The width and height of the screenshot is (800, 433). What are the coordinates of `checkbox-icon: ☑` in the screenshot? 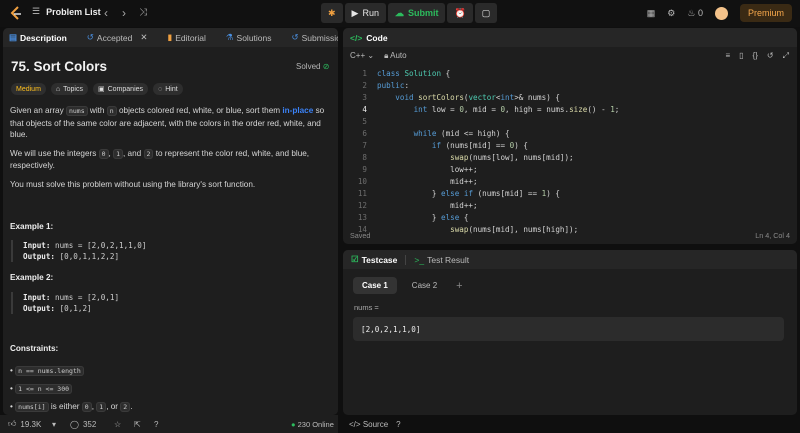 It's located at (355, 259).